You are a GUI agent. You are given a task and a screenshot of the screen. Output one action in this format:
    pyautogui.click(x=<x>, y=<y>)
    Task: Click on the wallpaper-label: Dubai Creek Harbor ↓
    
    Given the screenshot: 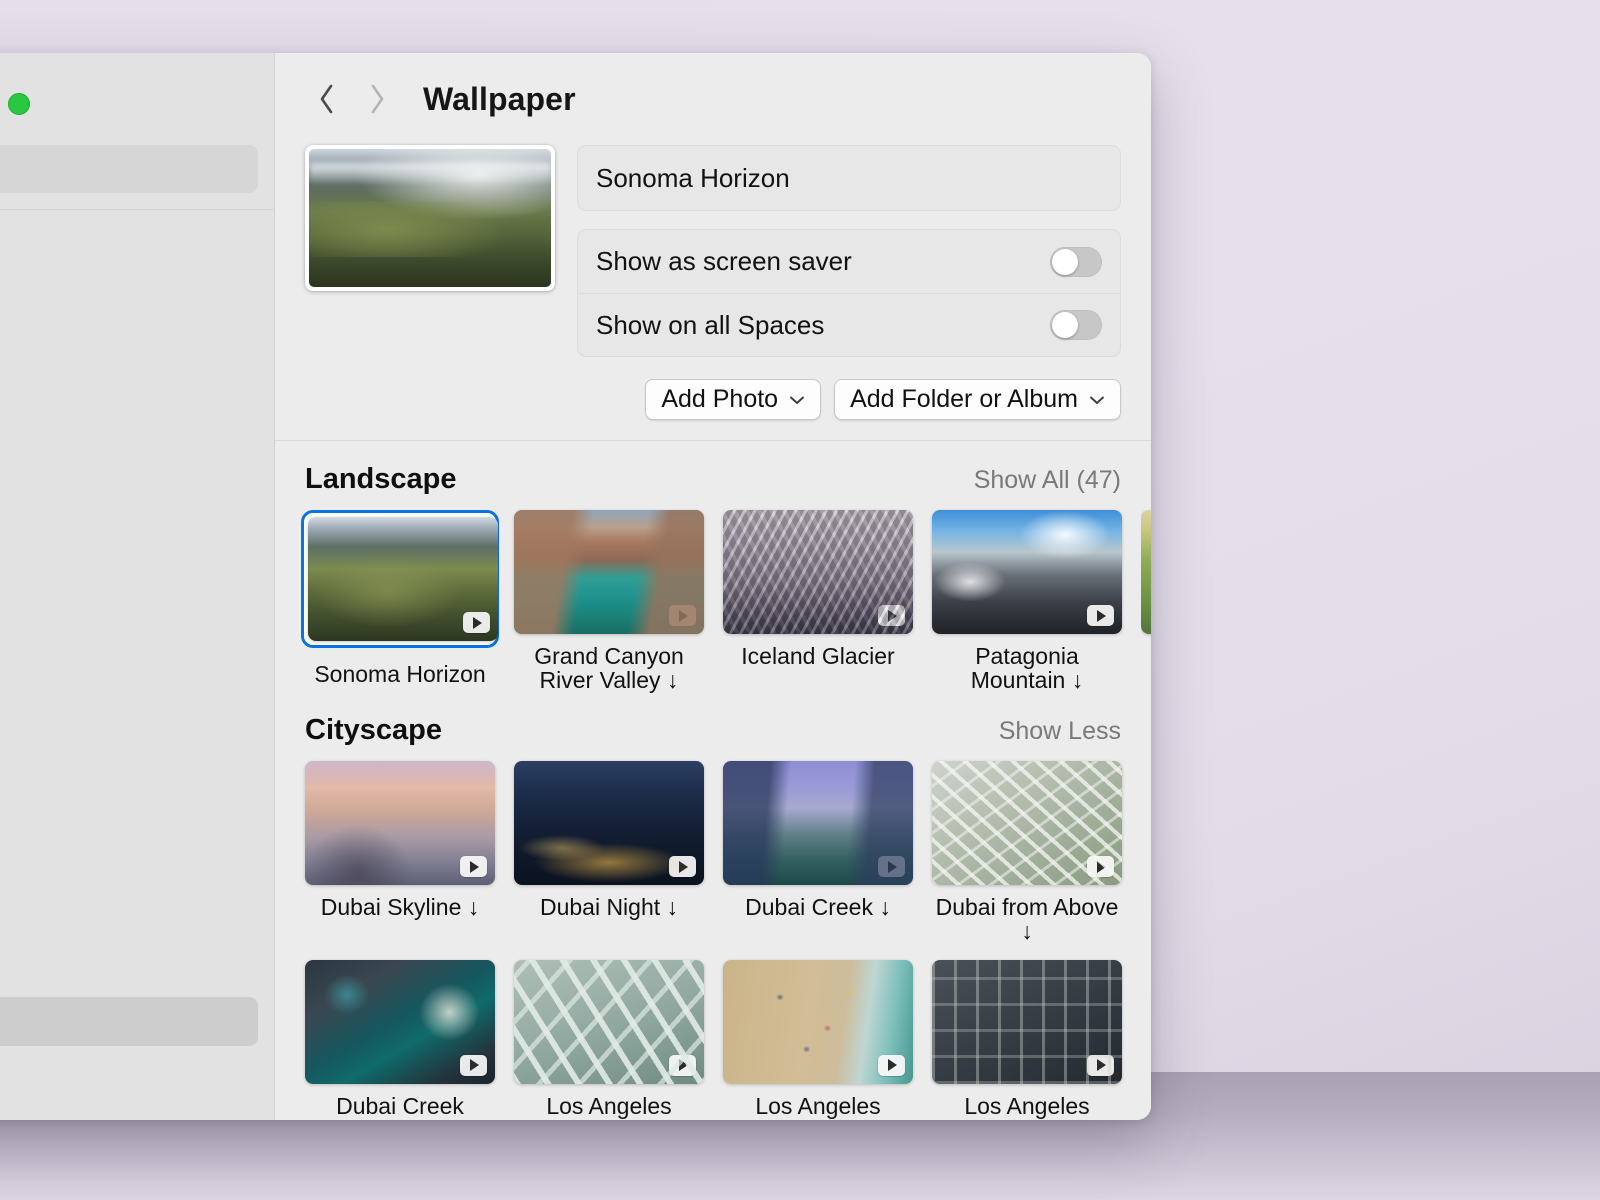 What is the action you would take?
    pyautogui.click(x=400, y=1106)
    